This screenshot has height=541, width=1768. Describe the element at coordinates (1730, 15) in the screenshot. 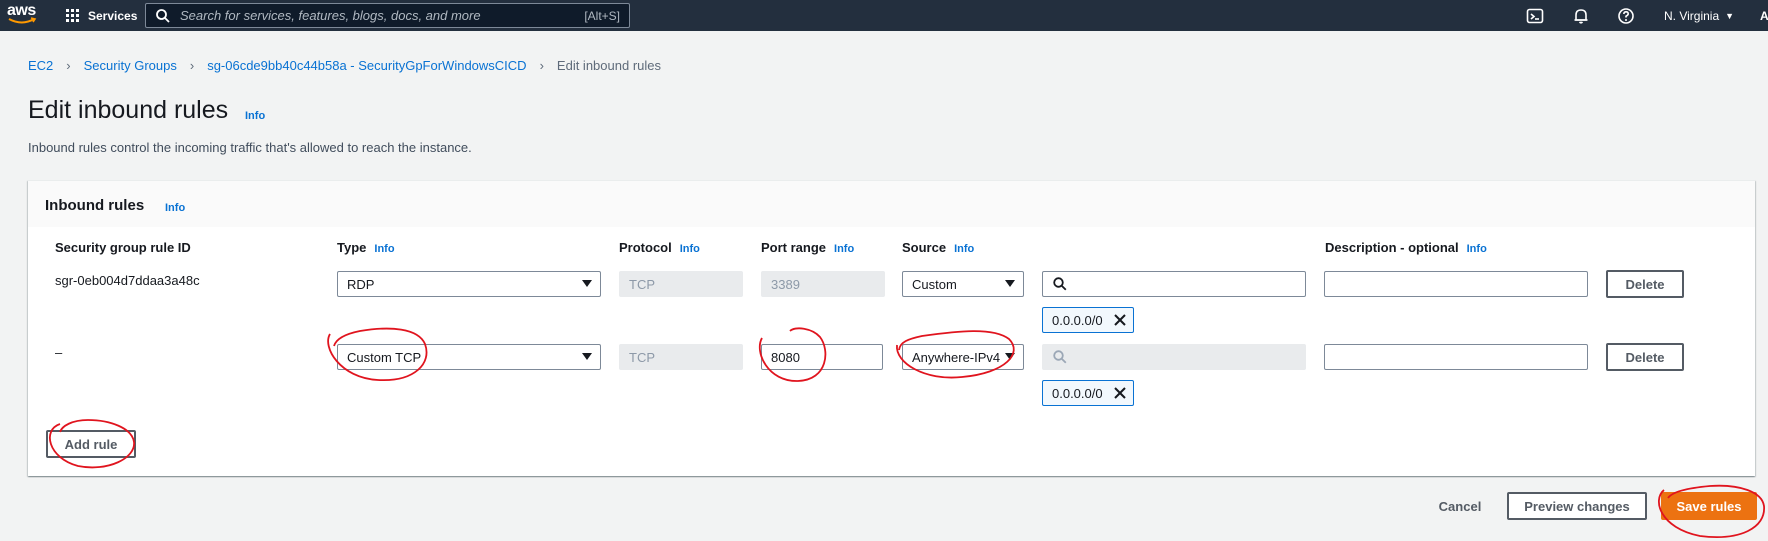

I see `caret-down-icon: ▼` at that location.